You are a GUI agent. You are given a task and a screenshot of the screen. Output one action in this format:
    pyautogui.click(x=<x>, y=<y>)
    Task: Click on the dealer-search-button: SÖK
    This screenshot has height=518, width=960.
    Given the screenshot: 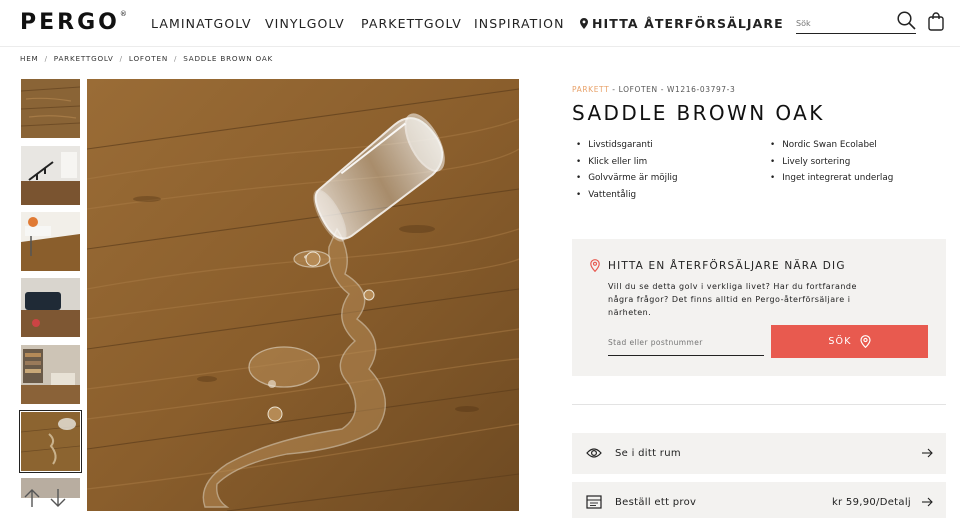 What is the action you would take?
    pyautogui.click(x=849, y=341)
    